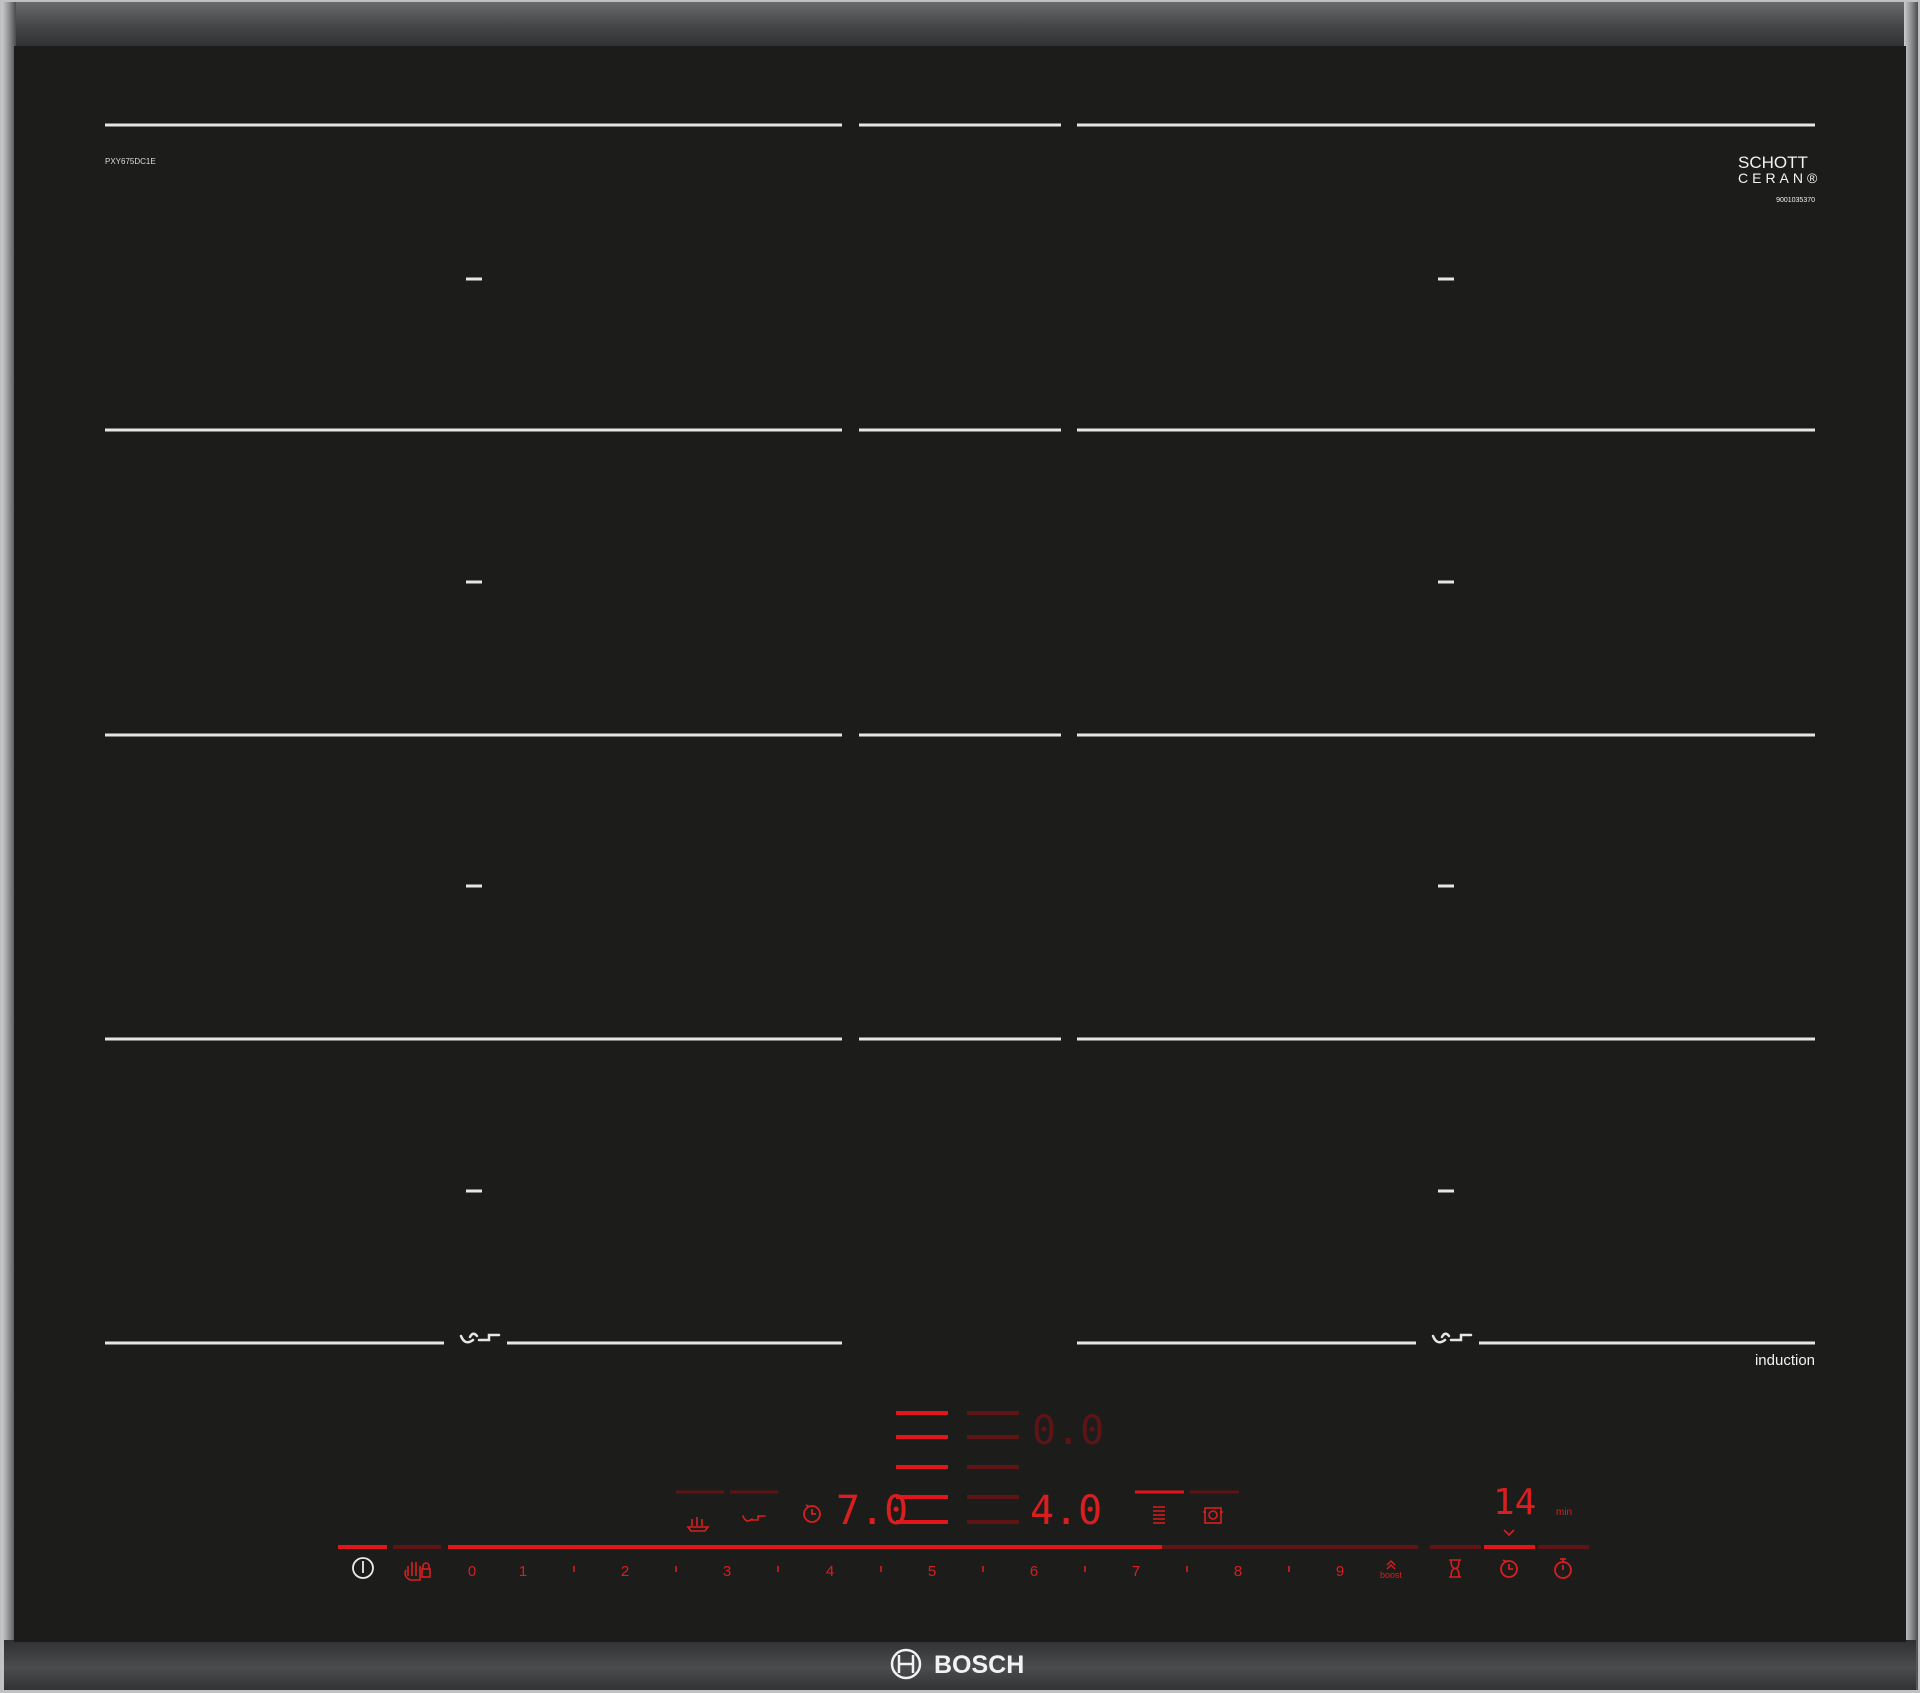 The image size is (1920, 1693). Describe the element at coordinates (960, 26) in the screenshot. I see `frame-top-edge` at that location.